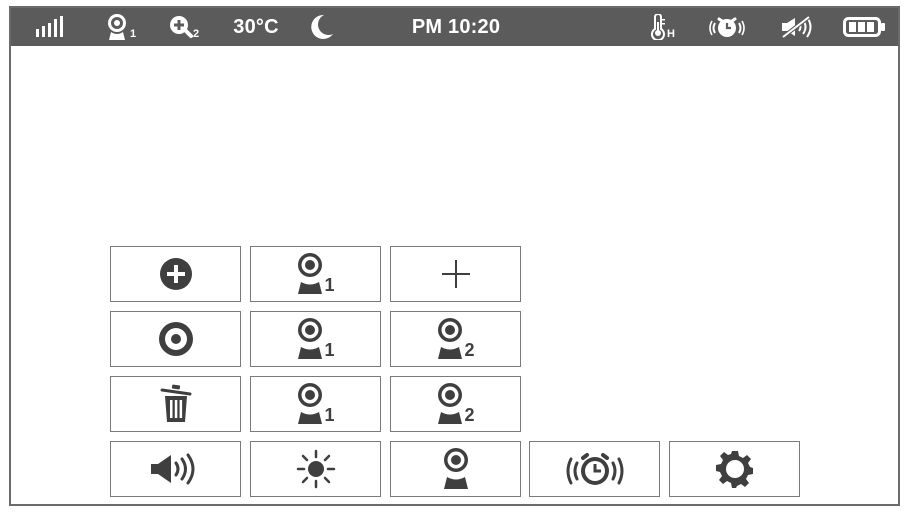 The width and height of the screenshot is (908, 514). I want to click on add-button, so click(455, 274).